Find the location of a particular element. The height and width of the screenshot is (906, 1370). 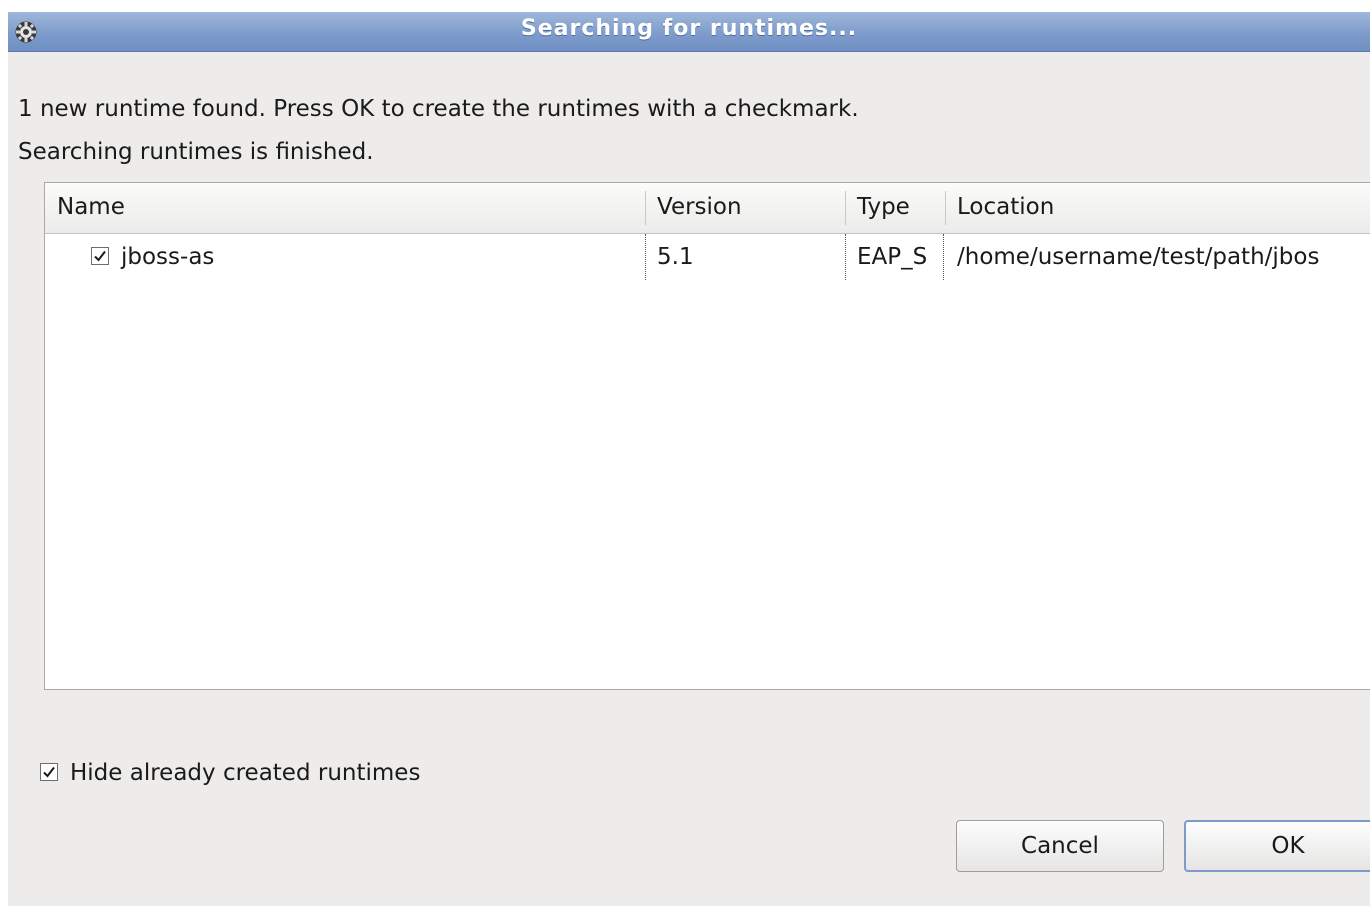

row-checkbox is located at coordinates (100, 255).